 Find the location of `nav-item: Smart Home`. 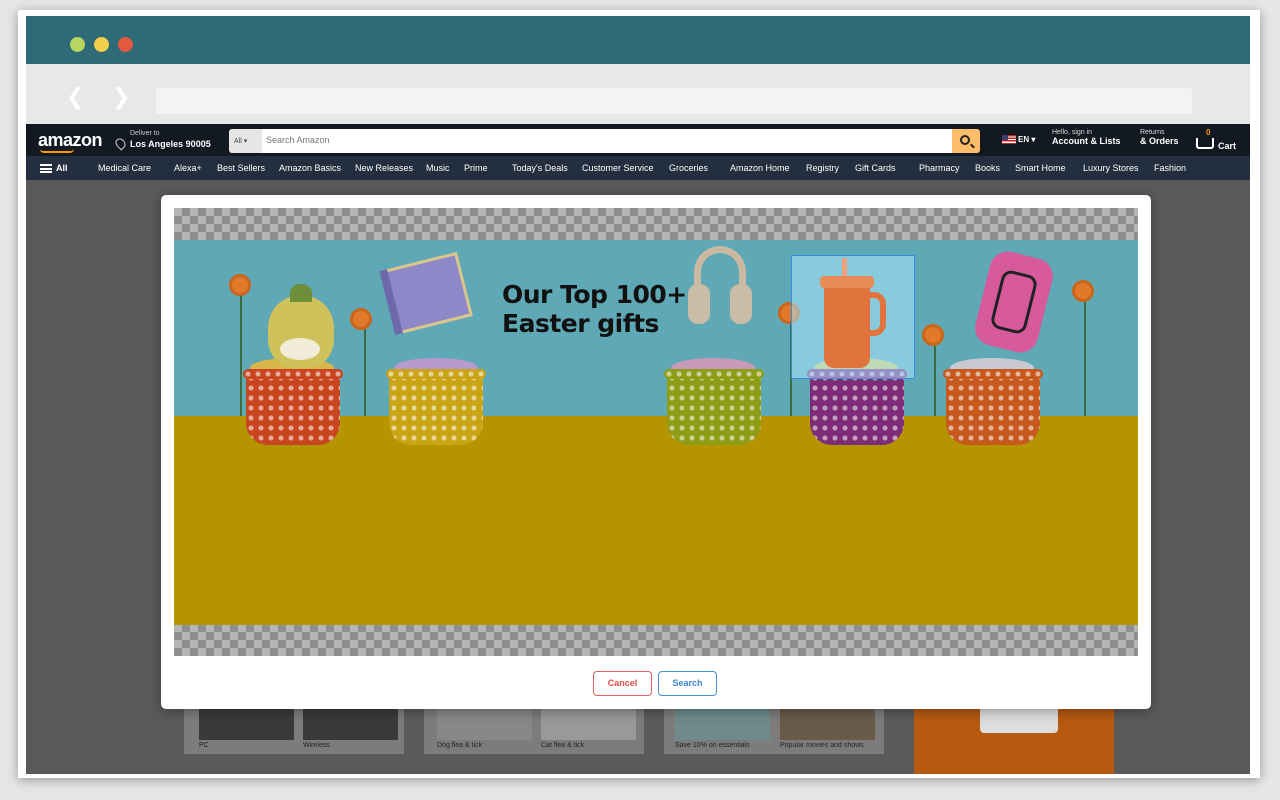

nav-item: Smart Home is located at coordinates (1040, 168).